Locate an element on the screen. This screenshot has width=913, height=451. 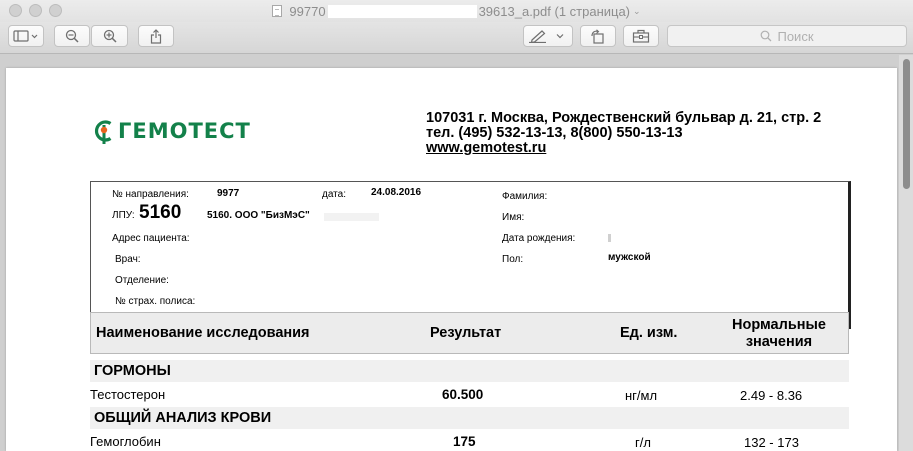
window-title-suffix: 39613_a.pdf (1 страница) is located at coordinates (554, 11).